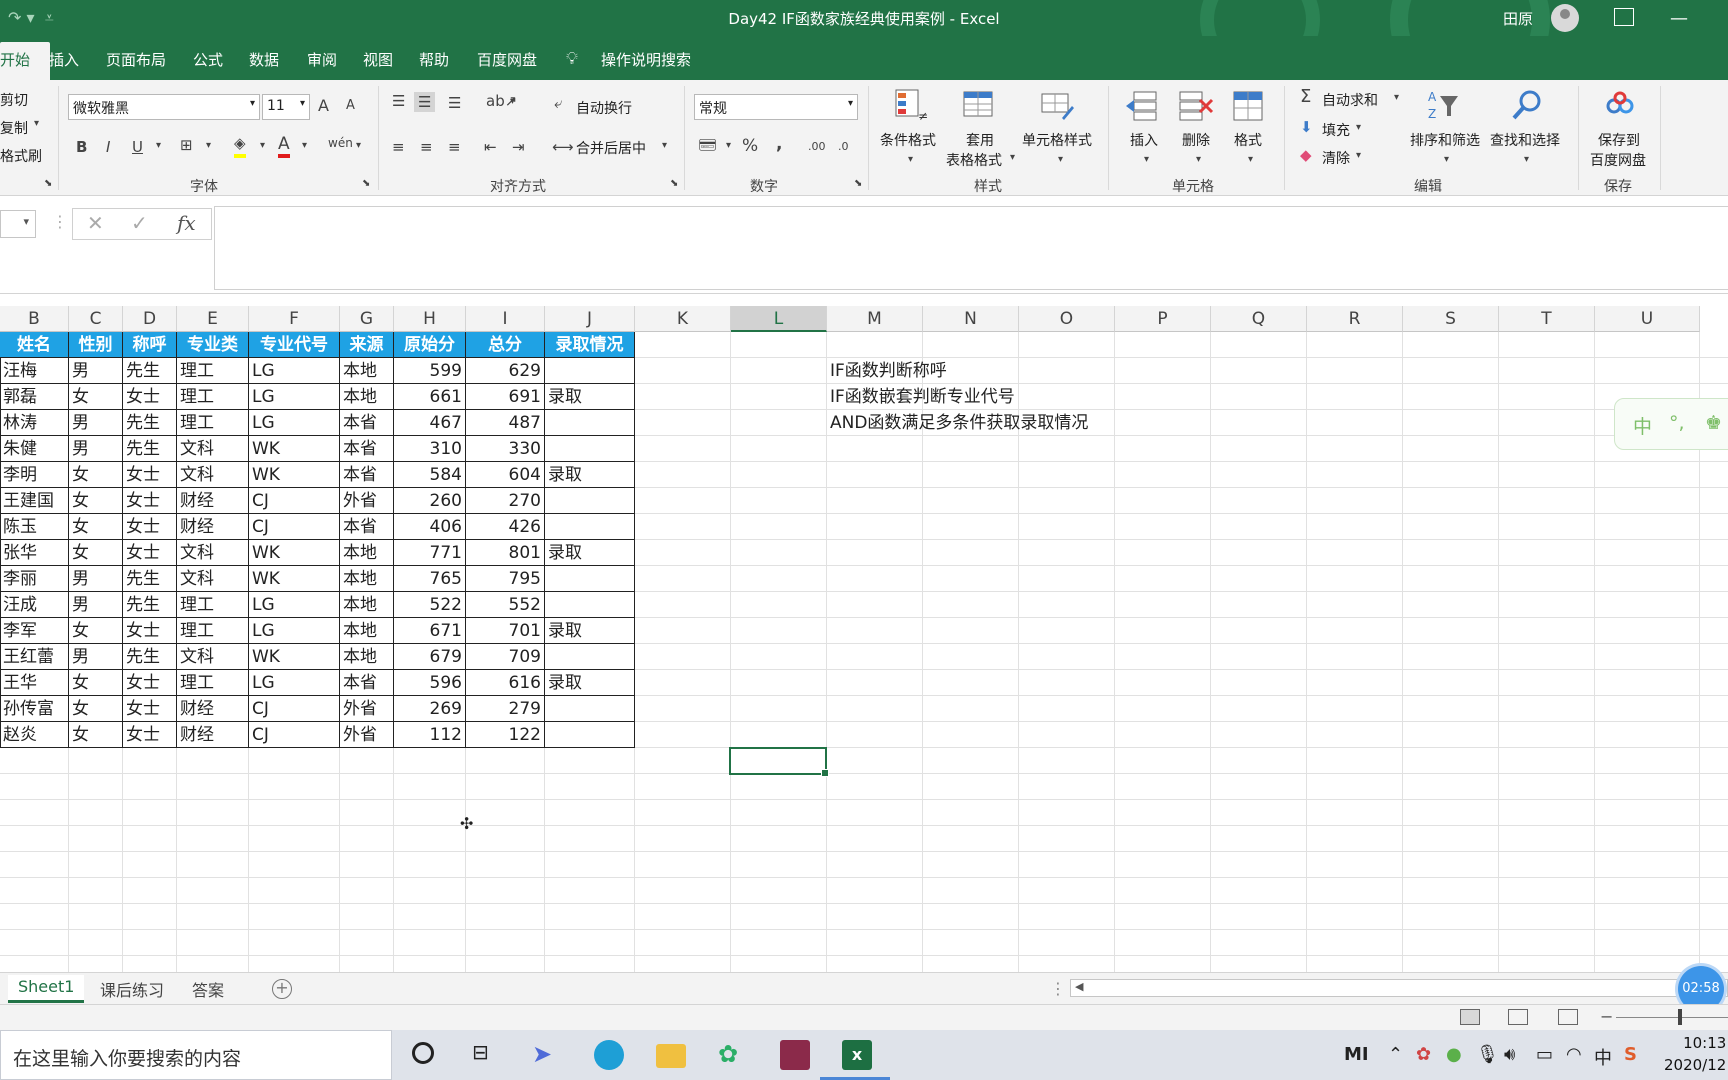  What do you see at coordinates (208, 989) in the screenshot?
I see `sheet-tab-answer: 答案` at bounding box center [208, 989].